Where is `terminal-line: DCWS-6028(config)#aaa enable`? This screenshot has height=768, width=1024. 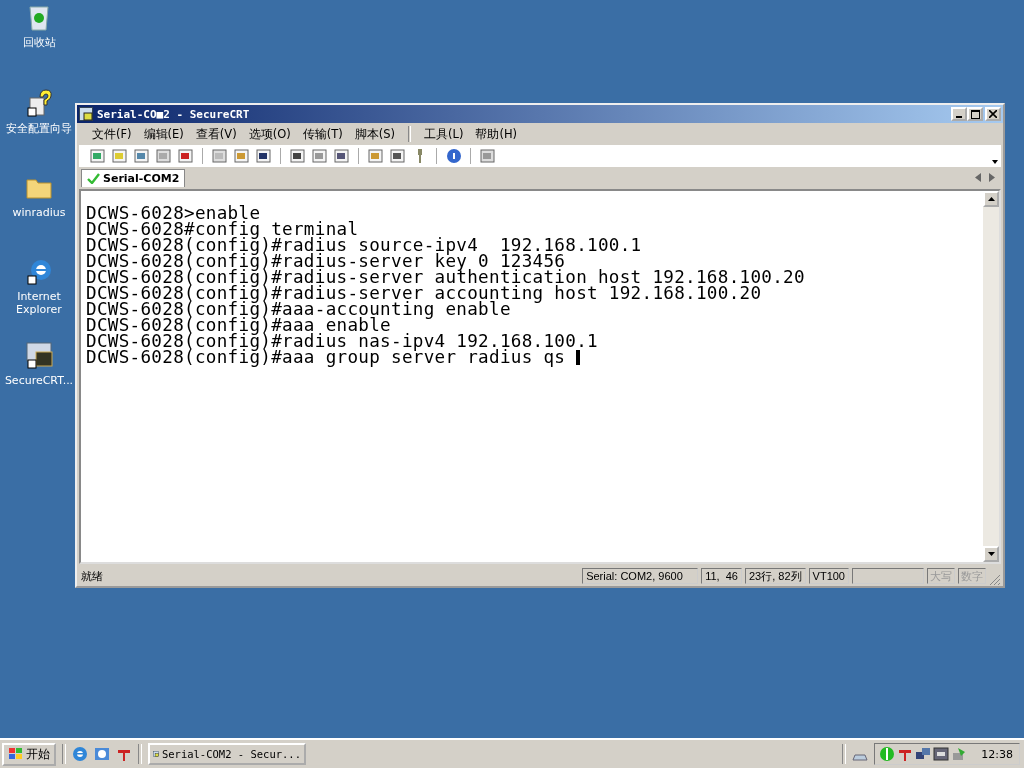
terminal-line: DCWS-6028(config)#aaa enable is located at coordinates (238, 325).